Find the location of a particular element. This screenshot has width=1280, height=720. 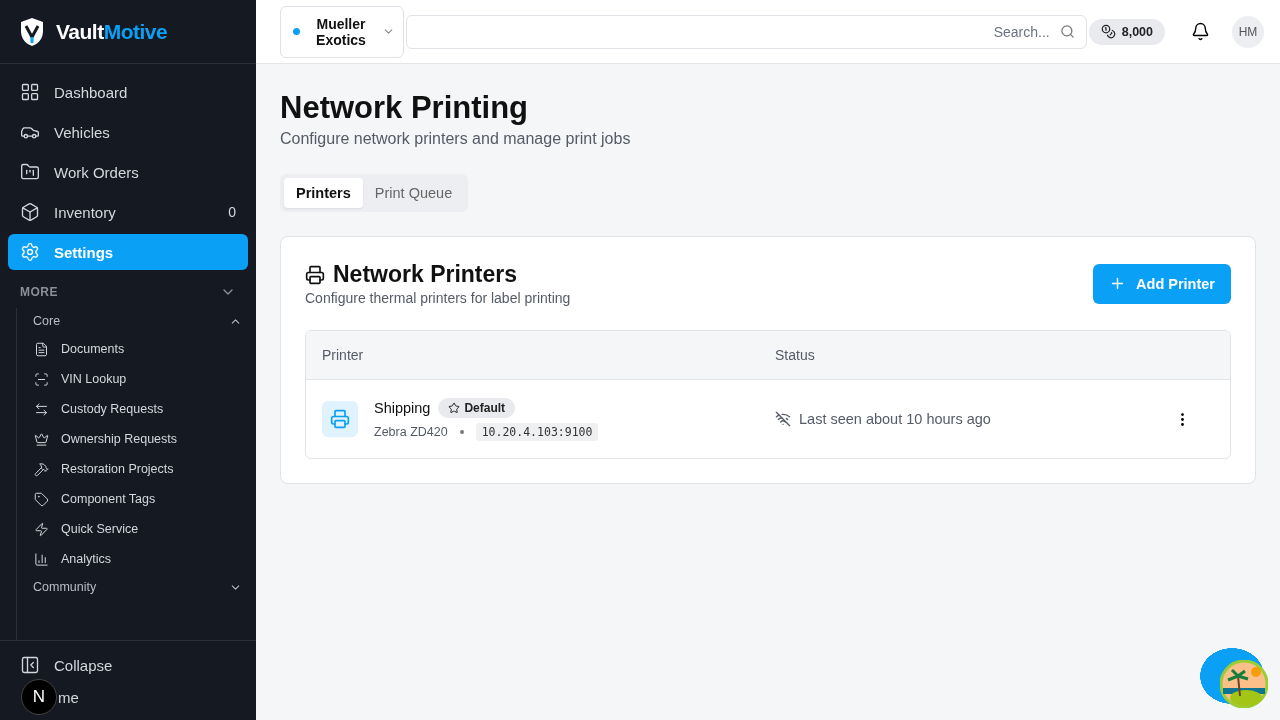

user-avatar: HM is located at coordinates (1248, 31).